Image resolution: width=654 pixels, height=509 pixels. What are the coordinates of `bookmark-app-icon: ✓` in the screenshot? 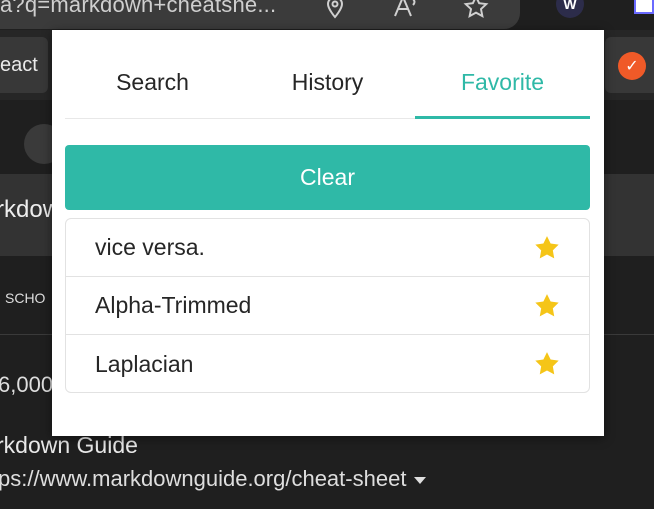 It's located at (632, 66).